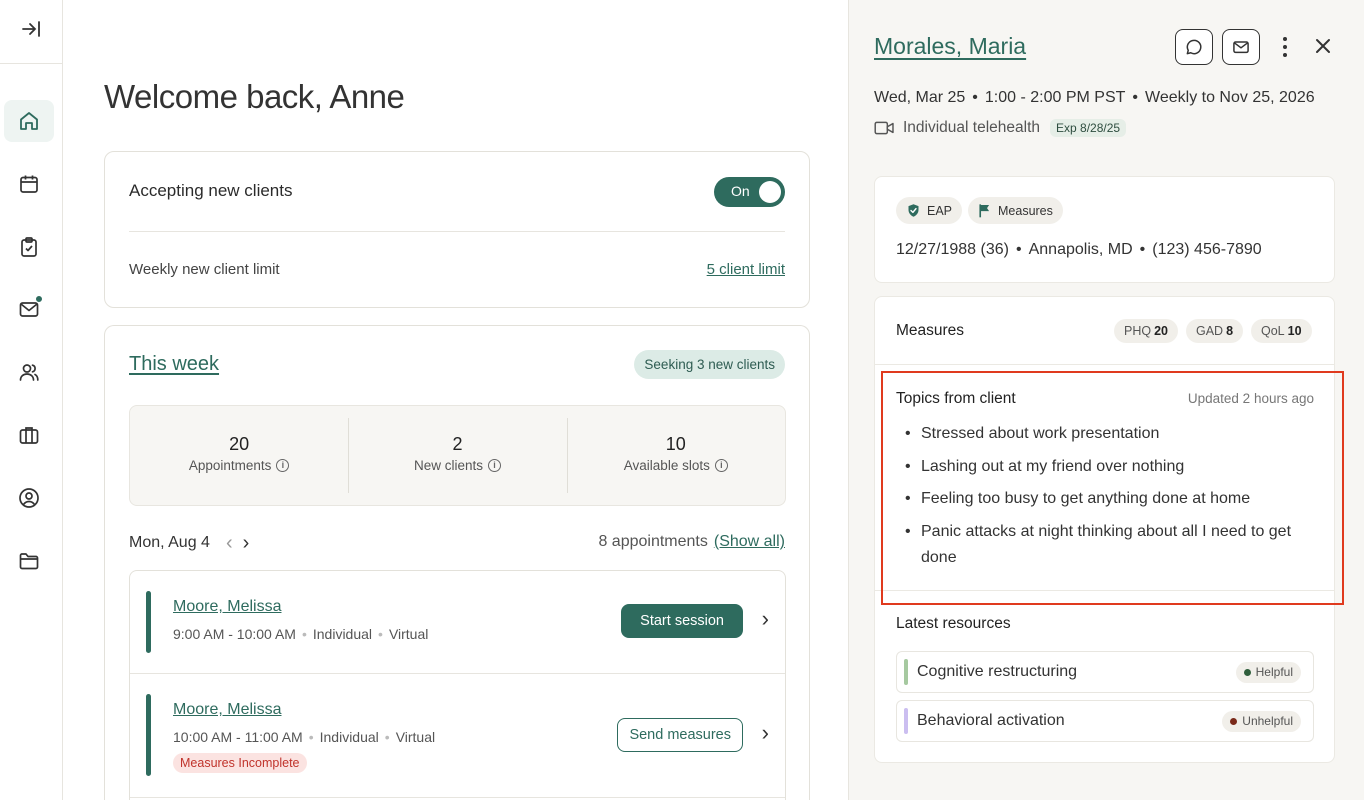 This screenshot has height=800, width=1364. What do you see at coordinates (174, 364) in the screenshot?
I see `this-week-link: This week` at bounding box center [174, 364].